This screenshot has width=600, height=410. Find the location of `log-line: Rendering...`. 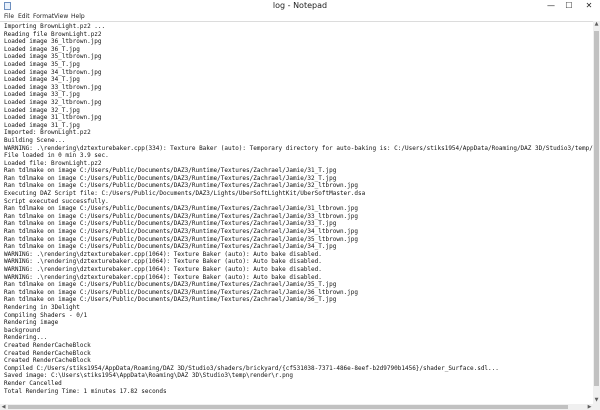

log-line: Rendering... is located at coordinates (26, 338).